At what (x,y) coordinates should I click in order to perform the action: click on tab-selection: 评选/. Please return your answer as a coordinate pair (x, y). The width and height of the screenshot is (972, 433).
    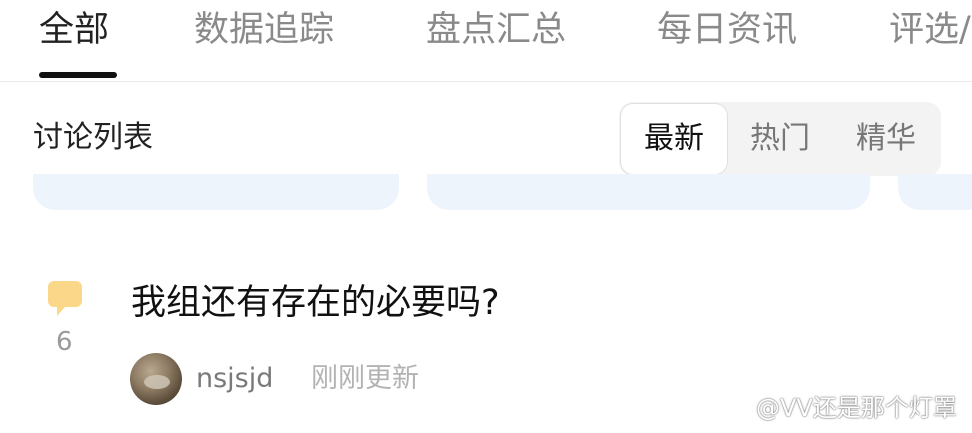
    Looking at the image, I should click on (930, 30).